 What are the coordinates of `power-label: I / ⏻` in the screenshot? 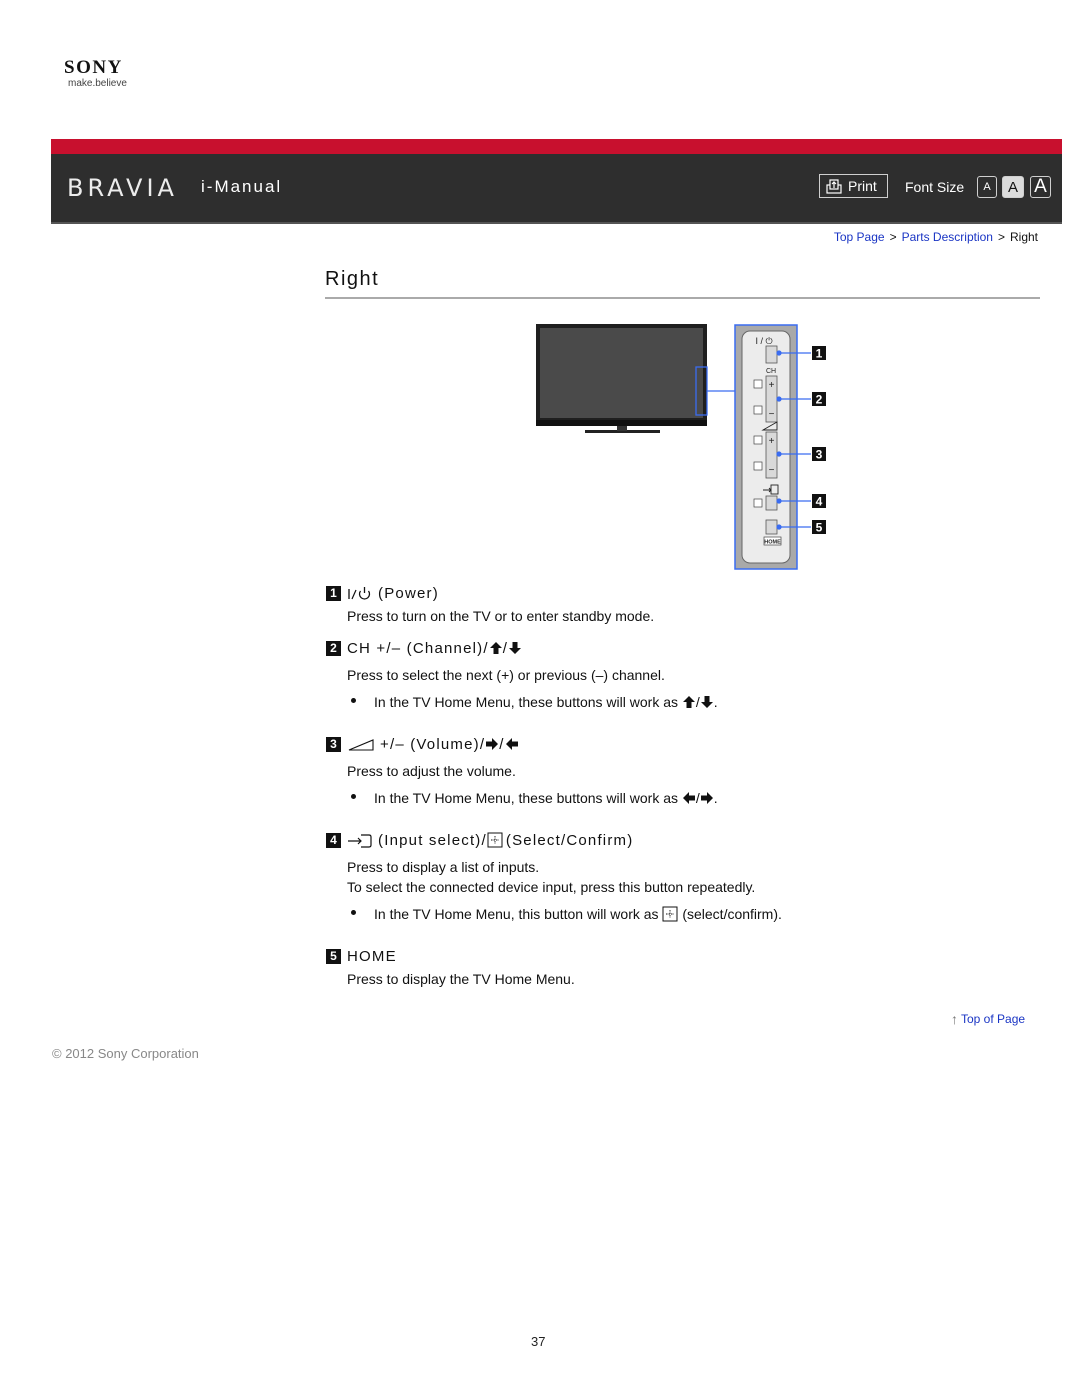 It's located at (763, 341).